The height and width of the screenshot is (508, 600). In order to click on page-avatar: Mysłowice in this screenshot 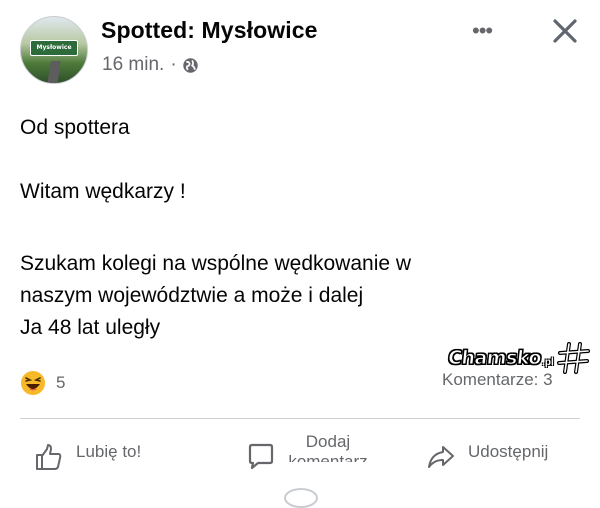, I will do `click(54, 50)`.